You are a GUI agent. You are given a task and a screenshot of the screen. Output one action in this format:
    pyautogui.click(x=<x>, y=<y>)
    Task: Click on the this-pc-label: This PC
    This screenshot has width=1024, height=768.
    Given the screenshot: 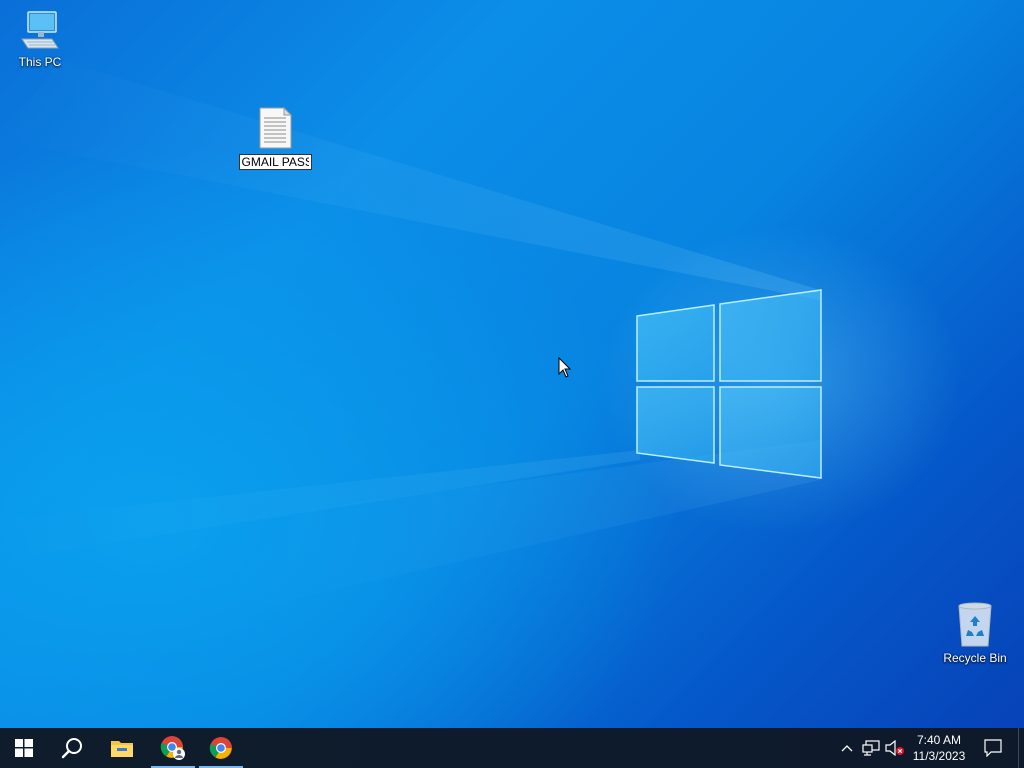 What is the action you would take?
    pyautogui.click(x=40, y=62)
    